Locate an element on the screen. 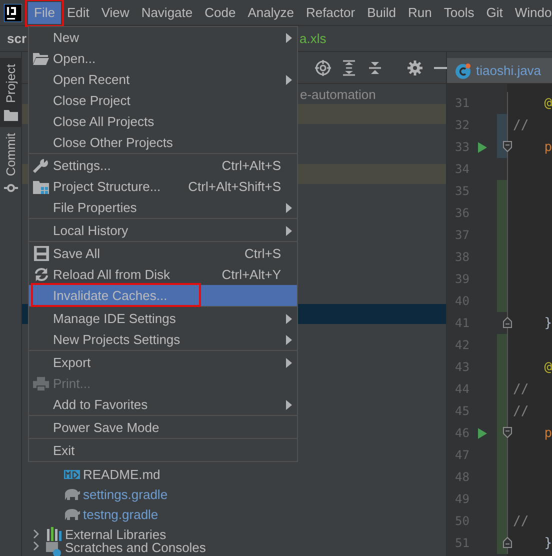 The image size is (552, 556). printer-icon is located at coordinates (41, 384).